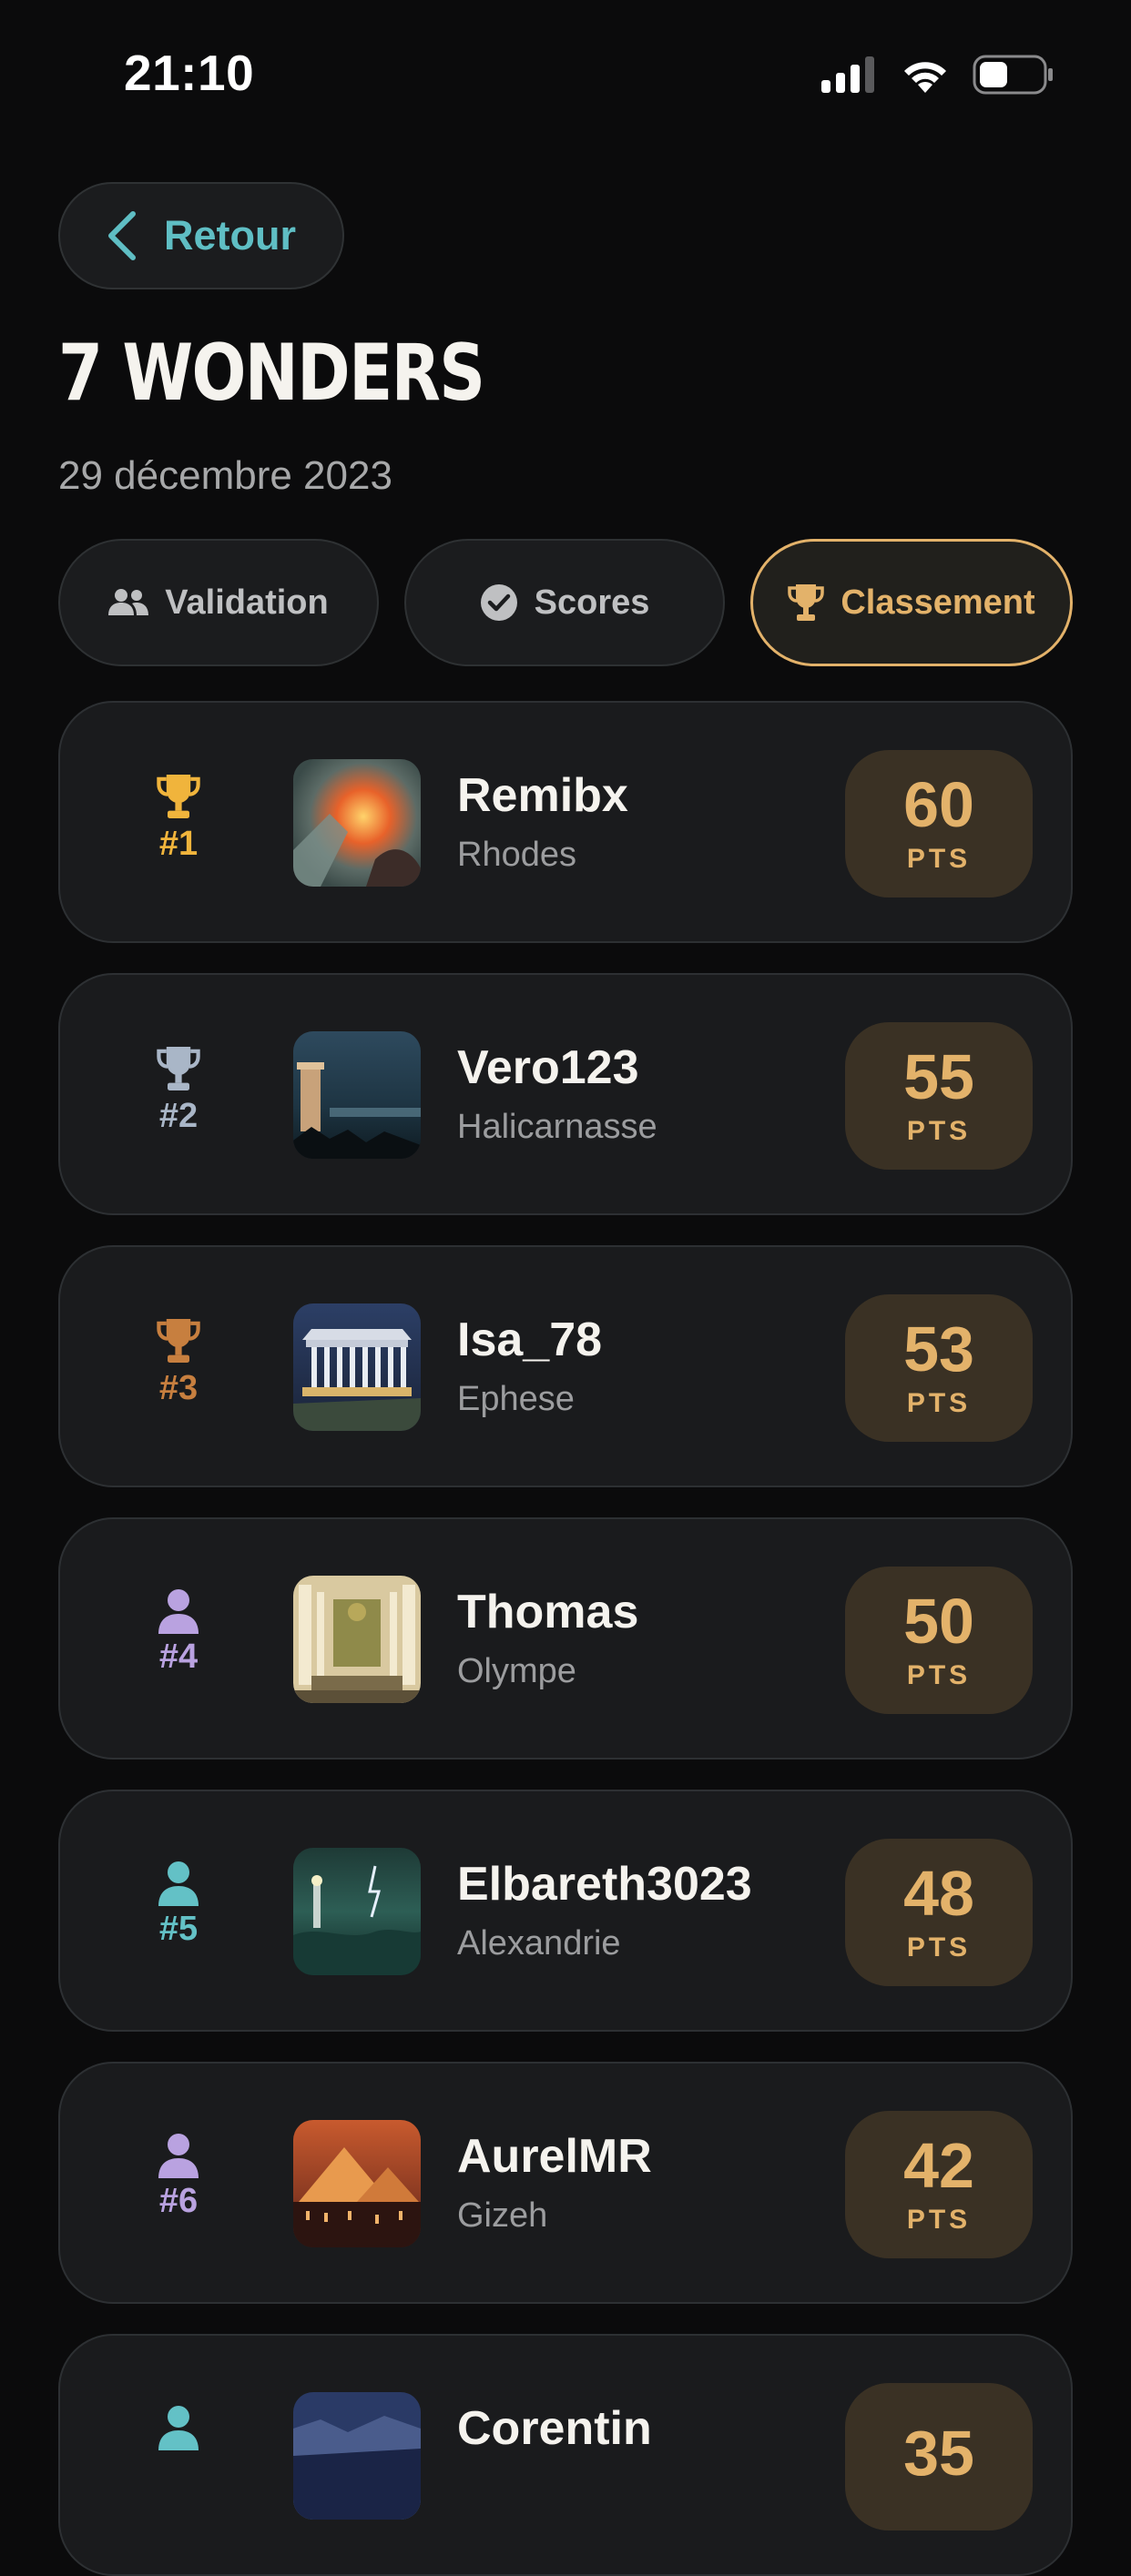 Image resolution: width=1131 pixels, height=2576 pixels. Describe the element at coordinates (925, 77) in the screenshot. I see `wifi-icon` at that location.